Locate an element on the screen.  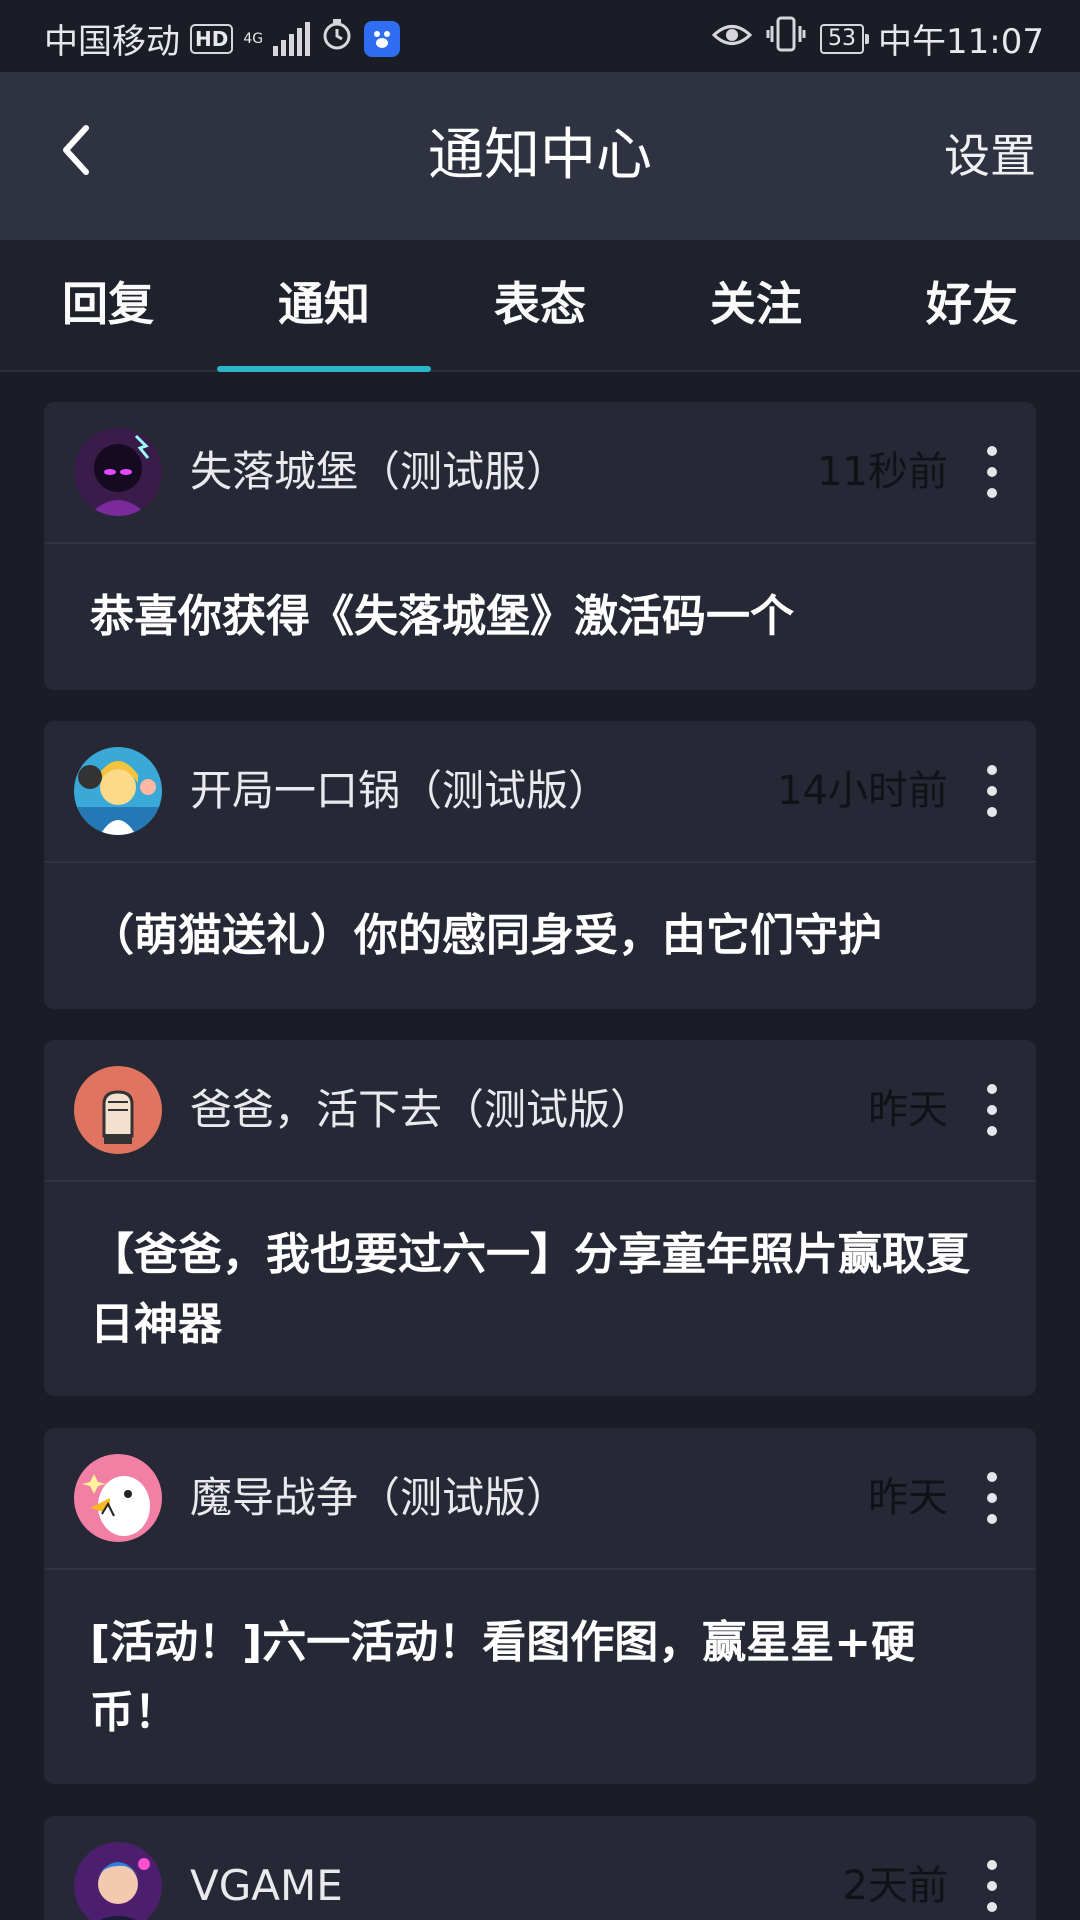
settings-button: 设置 is located at coordinates (990, 156).